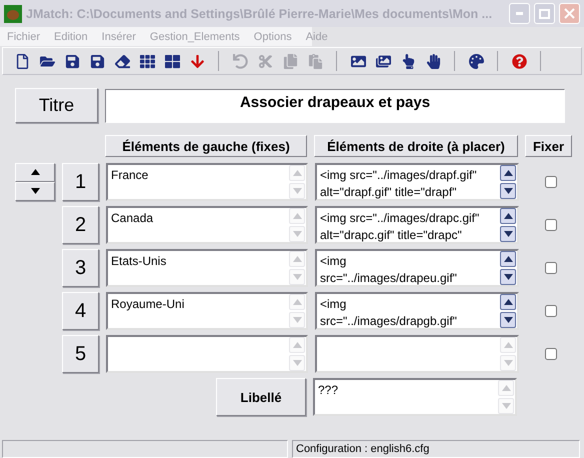 The width and height of the screenshot is (584, 458). Describe the element at coordinates (519, 13) in the screenshot. I see `minimize-icon` at that location.